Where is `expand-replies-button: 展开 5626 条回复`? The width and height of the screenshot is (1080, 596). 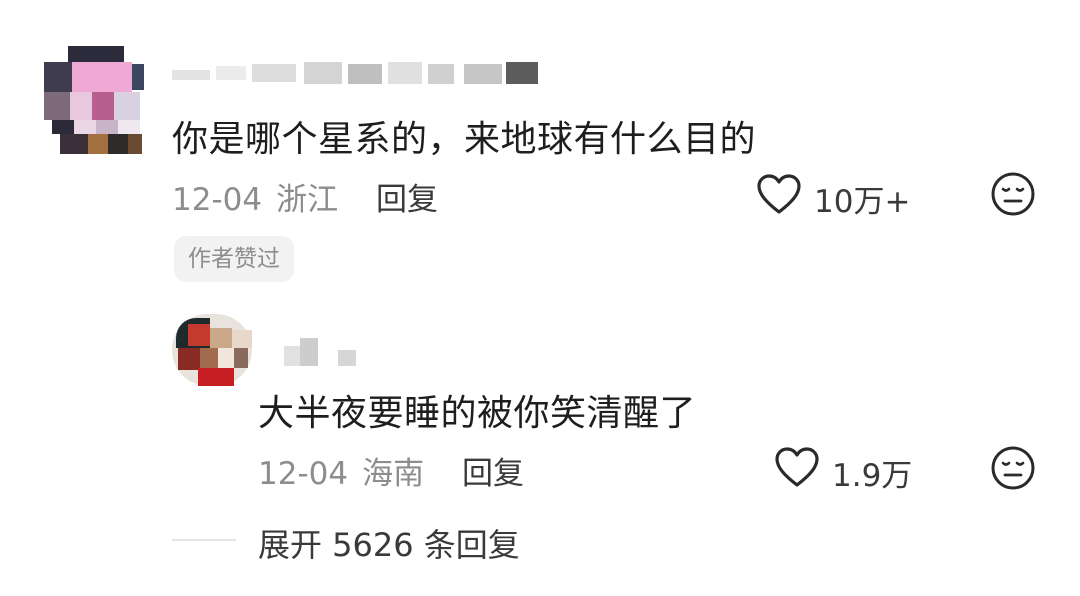
expand-replies-button: 展开 5626 条回复 is located at coordinates (389, 543).